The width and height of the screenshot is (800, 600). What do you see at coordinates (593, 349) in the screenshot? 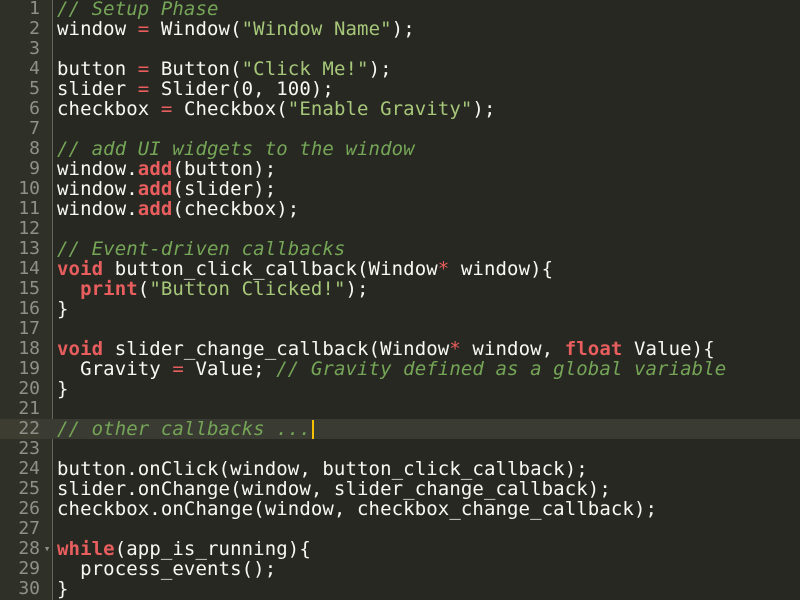
I see `keyword-token: float` at bounding box center [593, 349].